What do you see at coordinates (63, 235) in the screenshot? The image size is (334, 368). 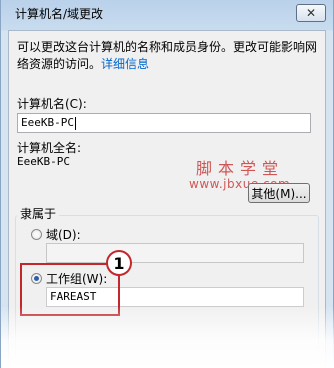 I see `domain-label: 域(D):` at bounding box center [63, 235].